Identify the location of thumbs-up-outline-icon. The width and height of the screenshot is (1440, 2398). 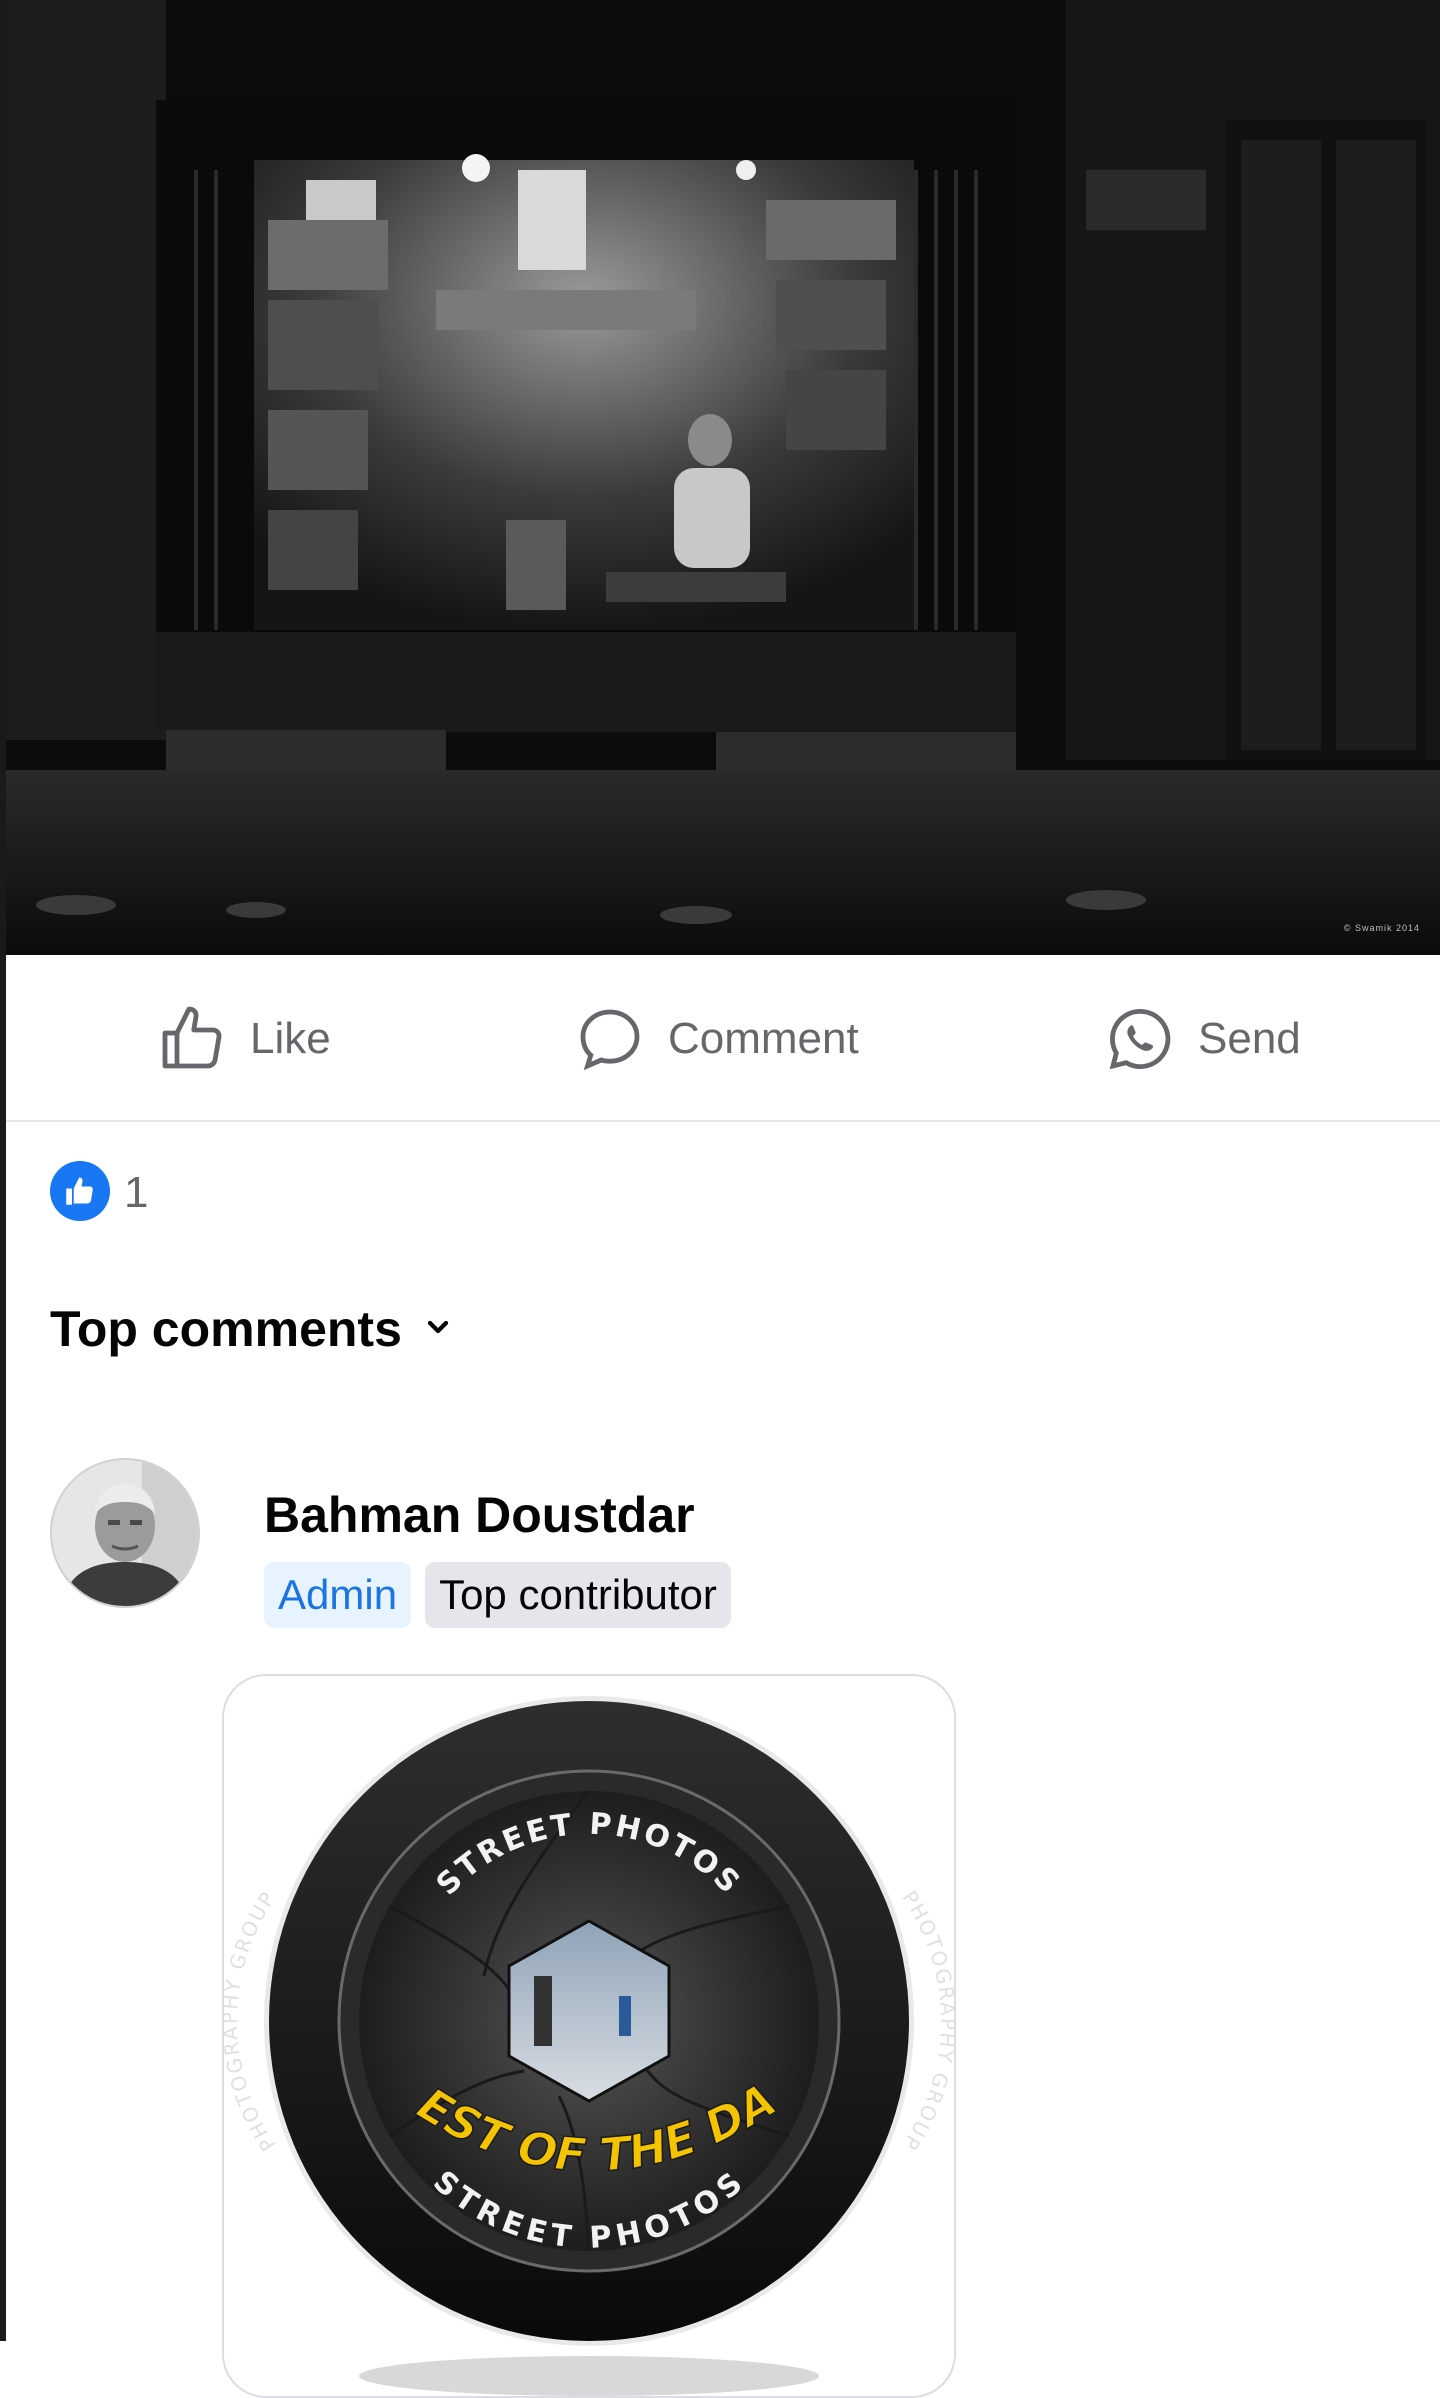
(192, 1039).